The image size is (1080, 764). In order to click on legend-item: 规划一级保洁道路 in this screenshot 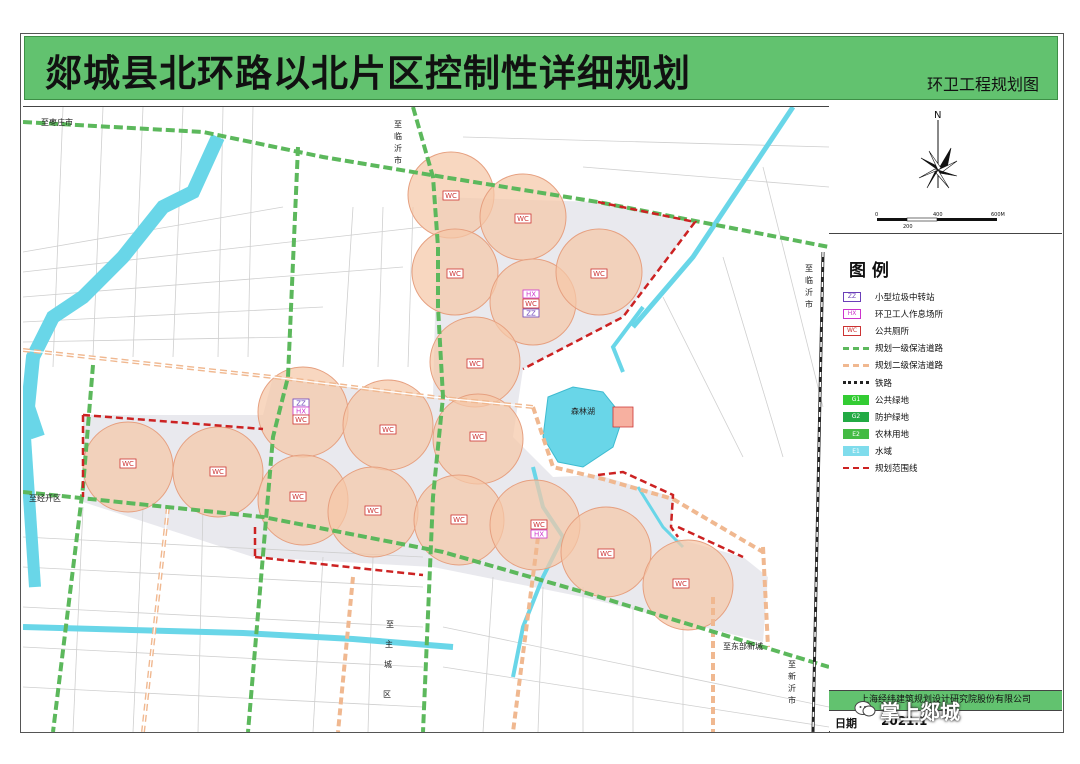, I will do `click(948, 348)`.